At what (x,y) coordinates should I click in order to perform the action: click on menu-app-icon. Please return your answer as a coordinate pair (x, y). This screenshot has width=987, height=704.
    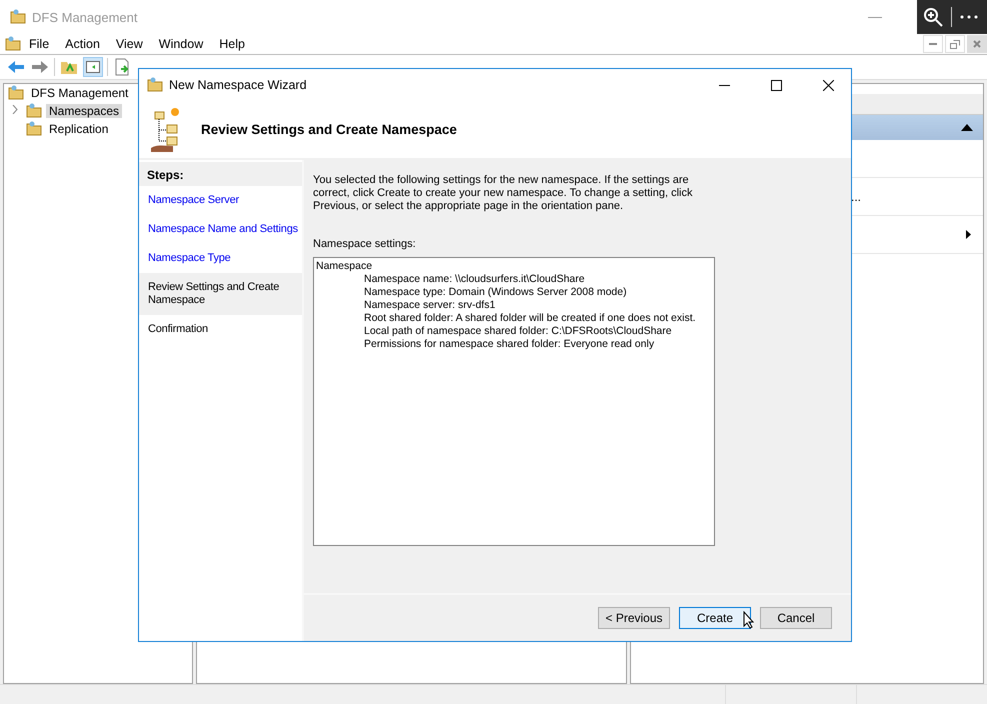
    Looking at the image, I should click on (13, 44).